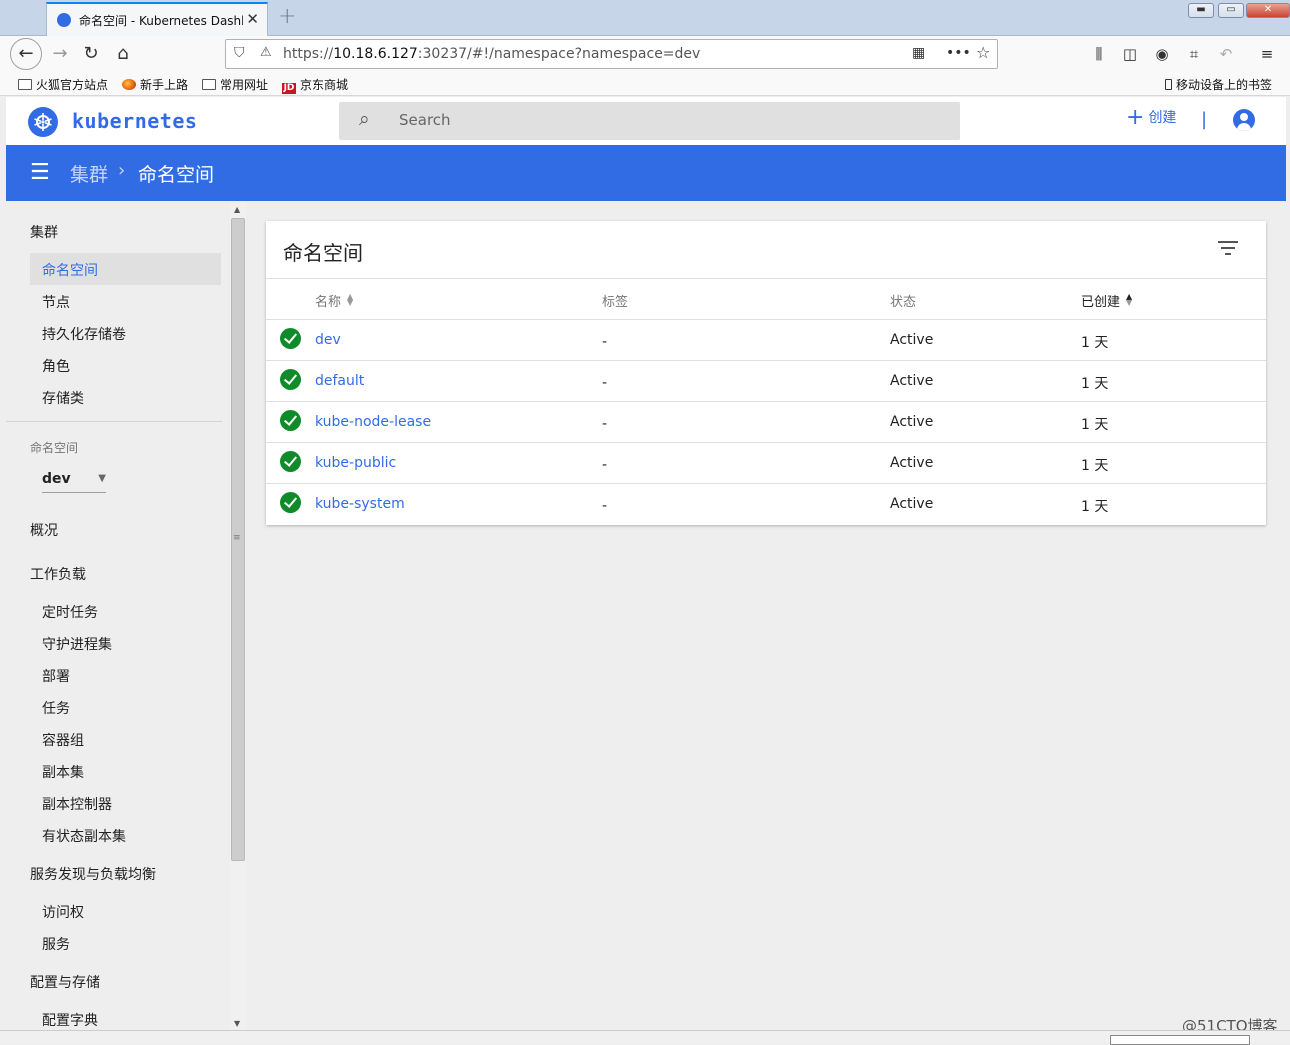 This screenshot has width=1290, height=1045. I want to click on scrollbar-grip-icon: ≡, so click(237, 538).